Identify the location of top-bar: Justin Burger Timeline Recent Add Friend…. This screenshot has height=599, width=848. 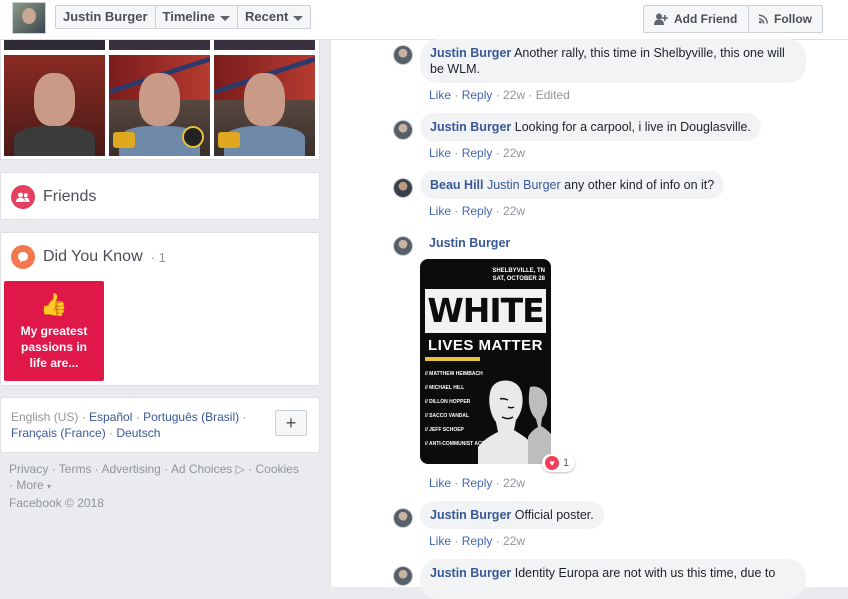
(424, 20).